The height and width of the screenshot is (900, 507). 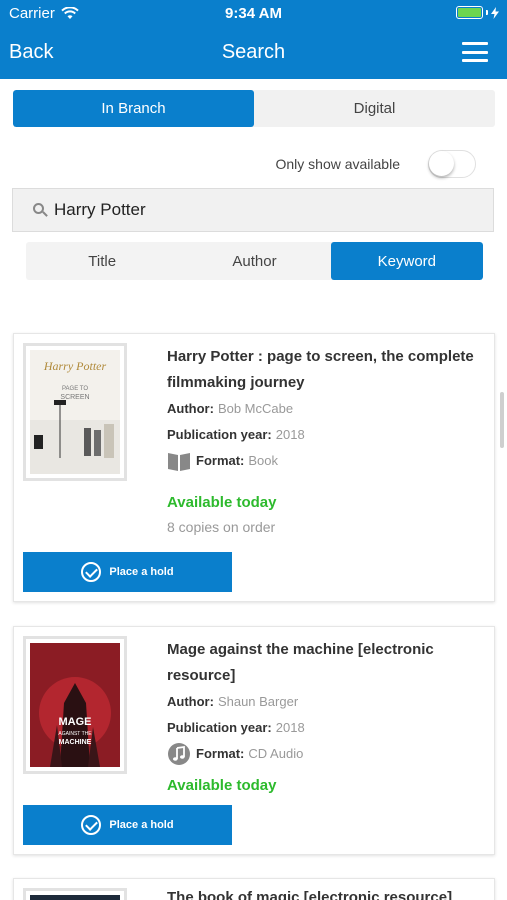 I want to click on search-type-segmented-control: Title Author Keyword, so click(x=254, y=261).